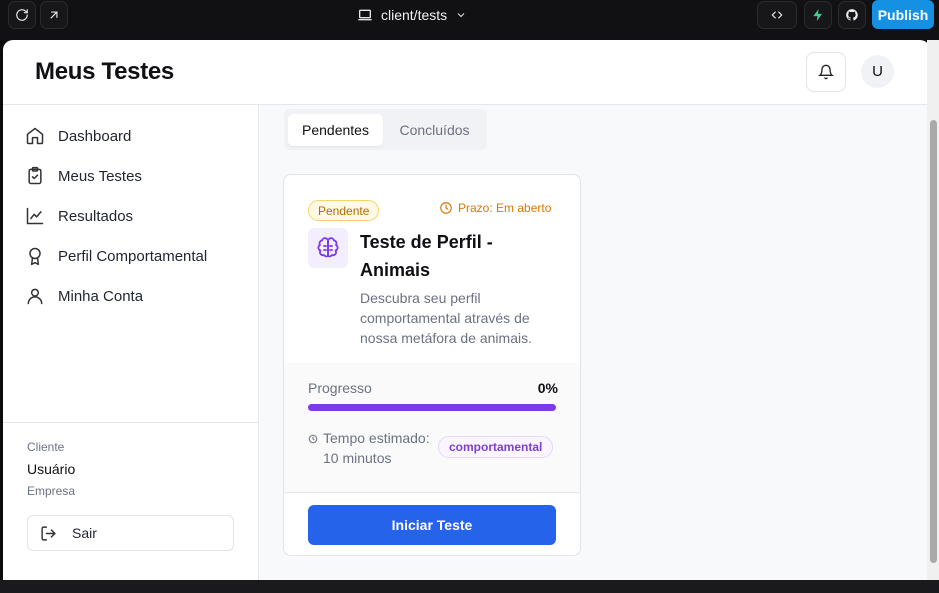  What do you see at coordinates (877, 71) in the screenshot?
I see `avatar: U` at bounding box center [877, 71].